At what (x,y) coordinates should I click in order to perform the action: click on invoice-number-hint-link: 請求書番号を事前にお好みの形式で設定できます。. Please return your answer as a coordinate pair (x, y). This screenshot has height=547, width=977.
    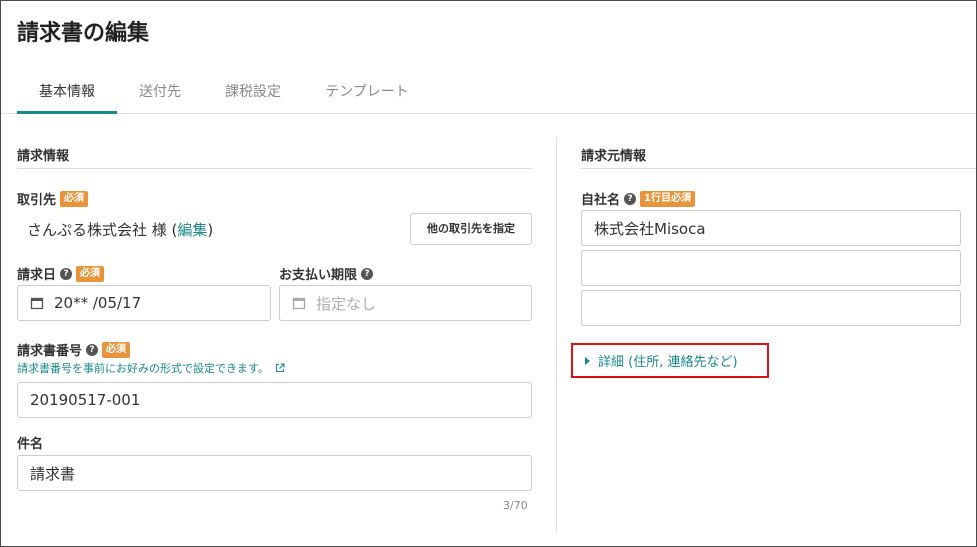
    Looking at the image, I should click on (151, 368).